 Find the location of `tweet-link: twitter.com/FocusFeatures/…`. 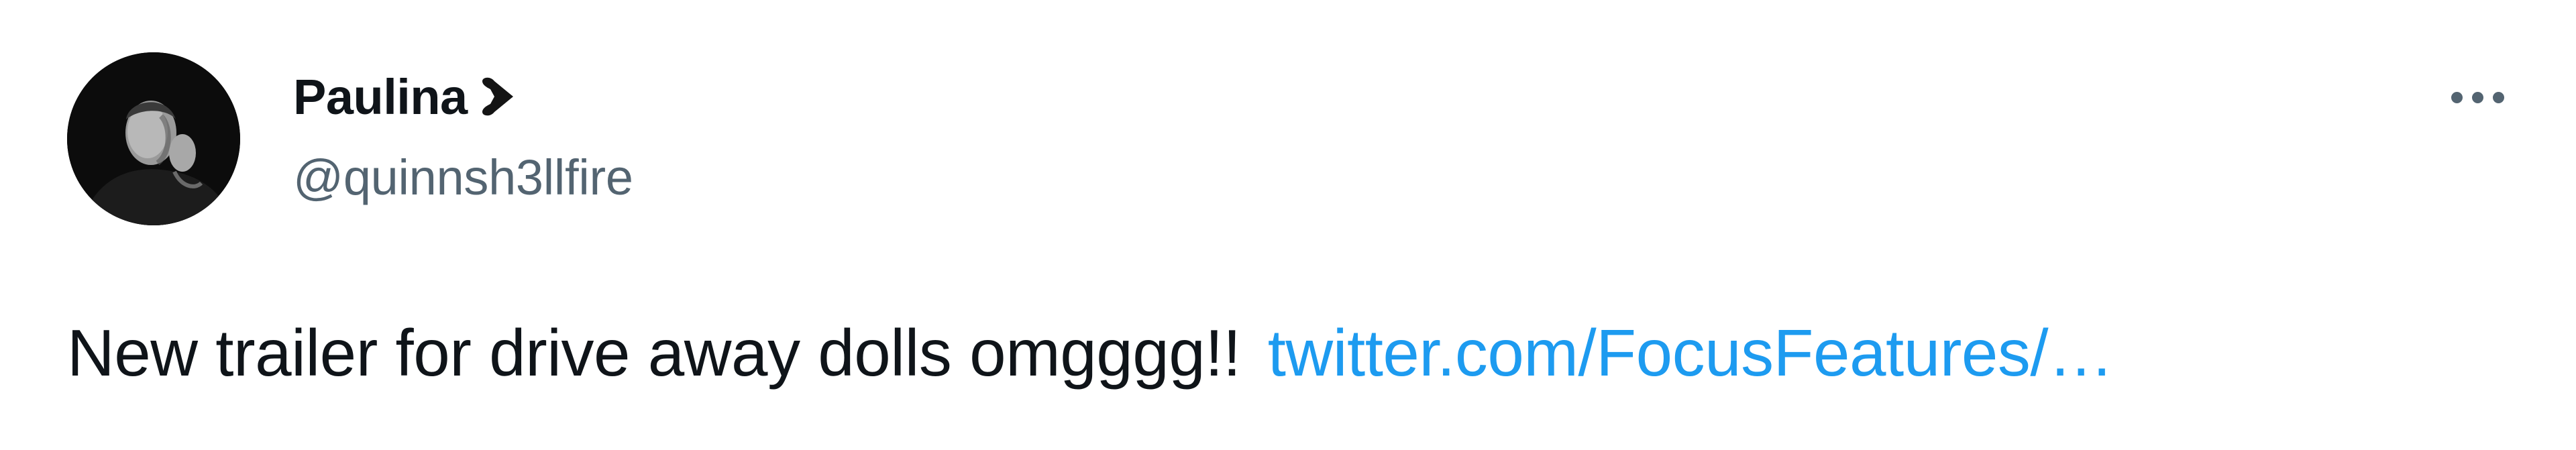

tweet-link: twitter.com/FocusFeatures/… is located at coordinates (1691, 353).